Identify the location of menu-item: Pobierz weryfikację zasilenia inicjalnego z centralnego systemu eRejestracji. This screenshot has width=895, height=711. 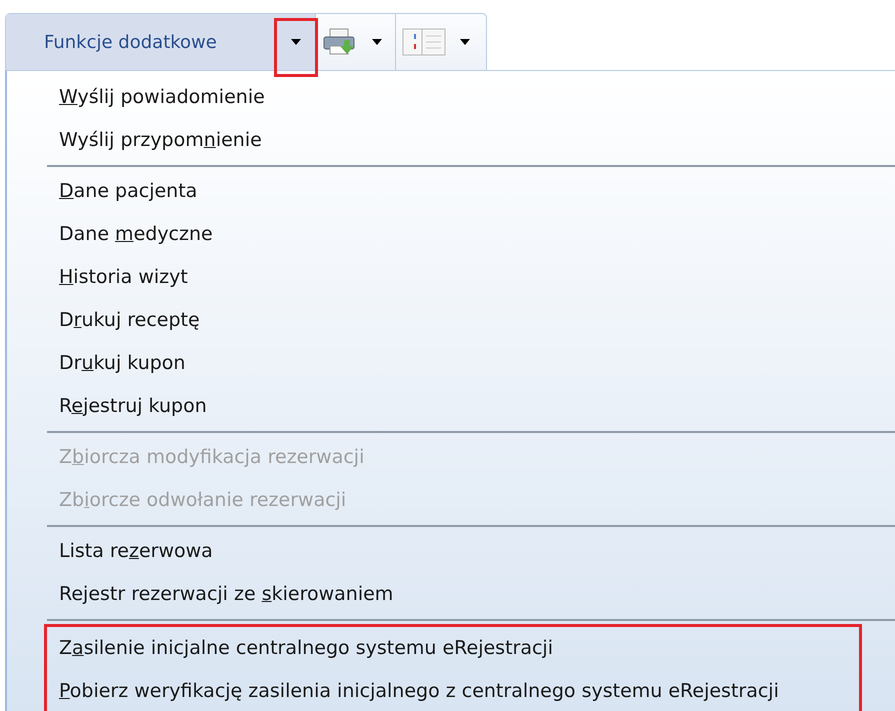
(453, 690).